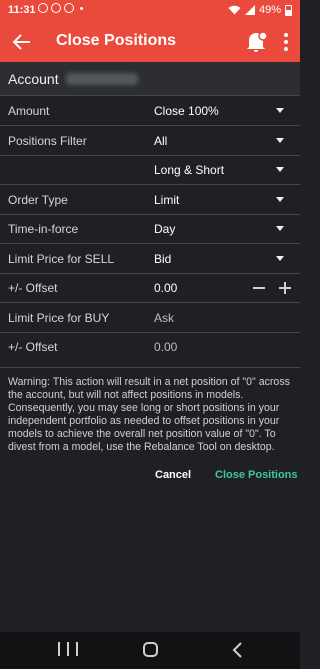  I want to click on order-type-label: Order Type, so click(38, 200).